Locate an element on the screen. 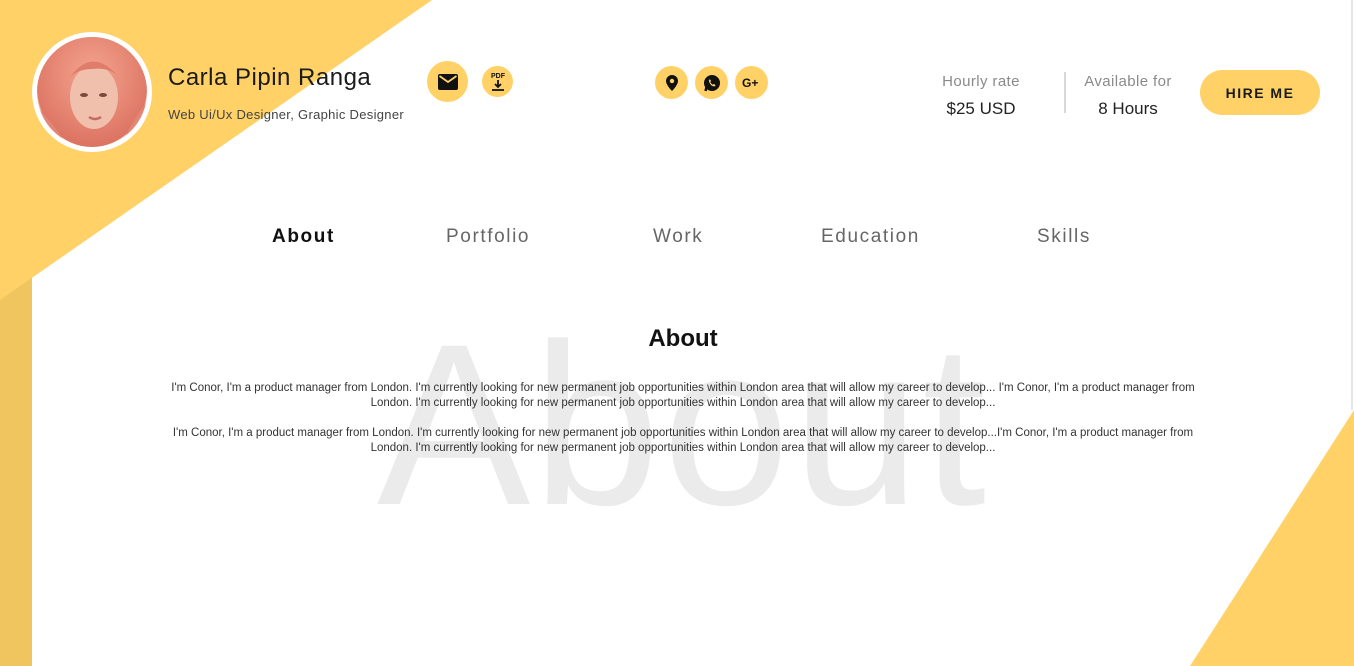 The height and width of the screenshot is (666, 1354). avatar-portrait is located at coordinates (92, 92).